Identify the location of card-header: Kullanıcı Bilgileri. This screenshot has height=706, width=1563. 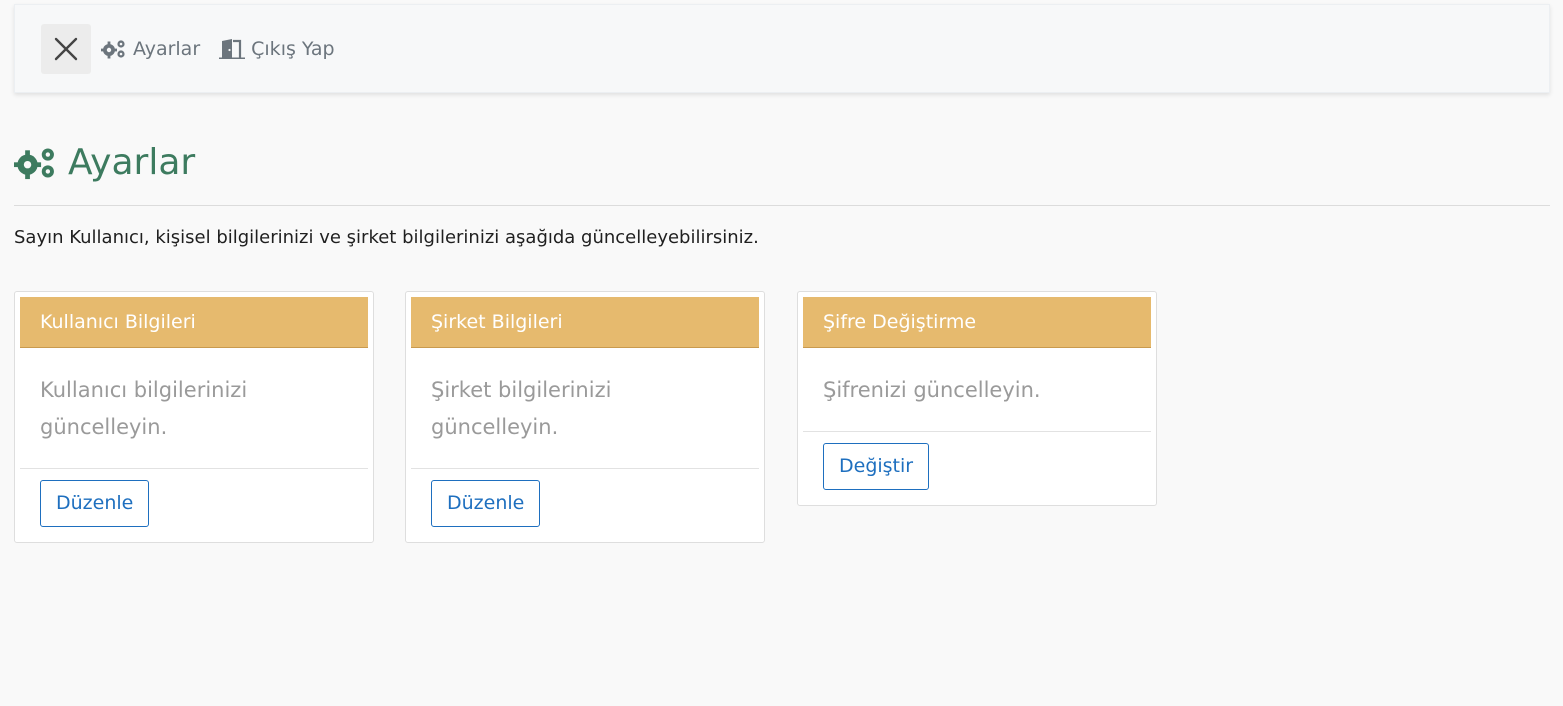
(194, 322).